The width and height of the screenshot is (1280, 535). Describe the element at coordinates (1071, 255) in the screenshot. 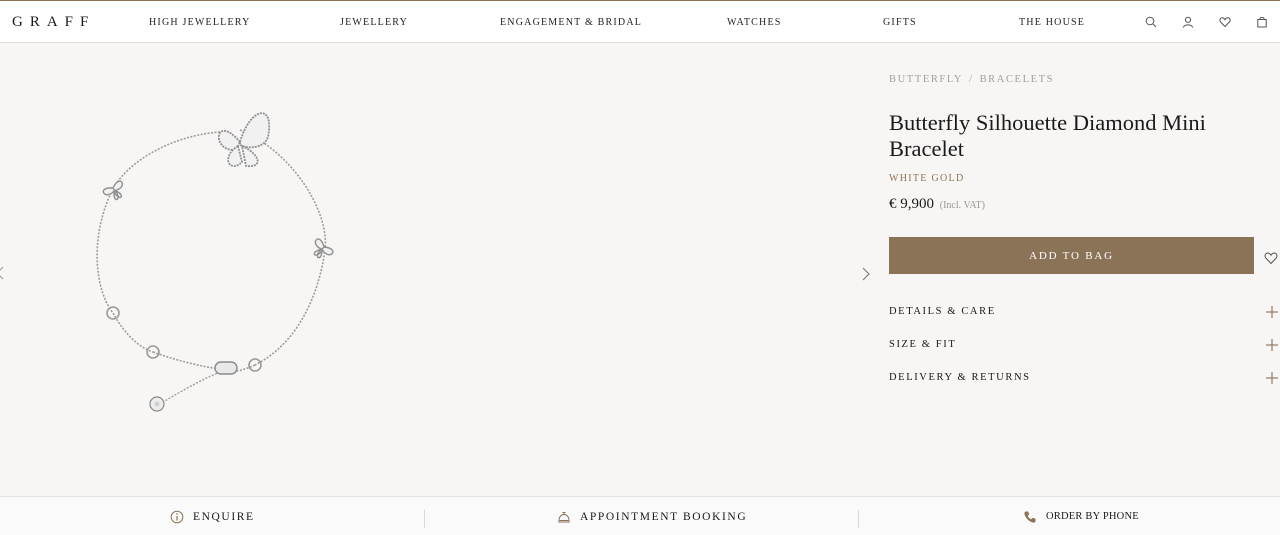

I see `add-to-bag-button: ADD TO BAG` at that location.